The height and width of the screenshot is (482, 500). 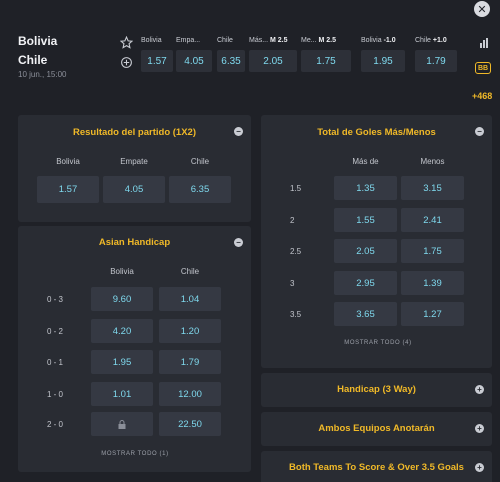 I want to click on header-odd-button: 2.05, so click(x=273, y=61).